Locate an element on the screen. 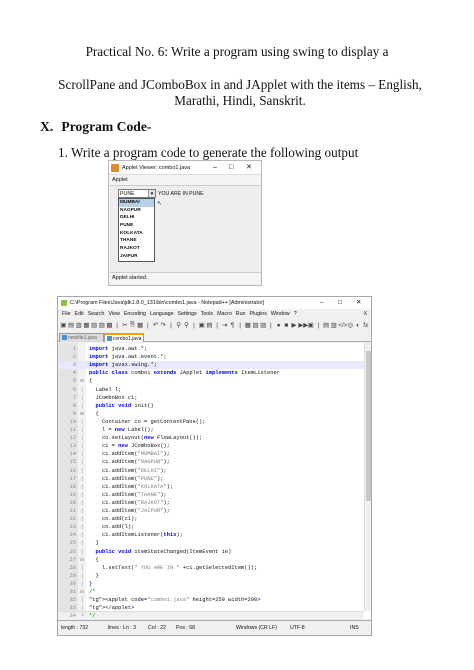  code-line: 5 ⊟ { is located at coordinates (211, 381).